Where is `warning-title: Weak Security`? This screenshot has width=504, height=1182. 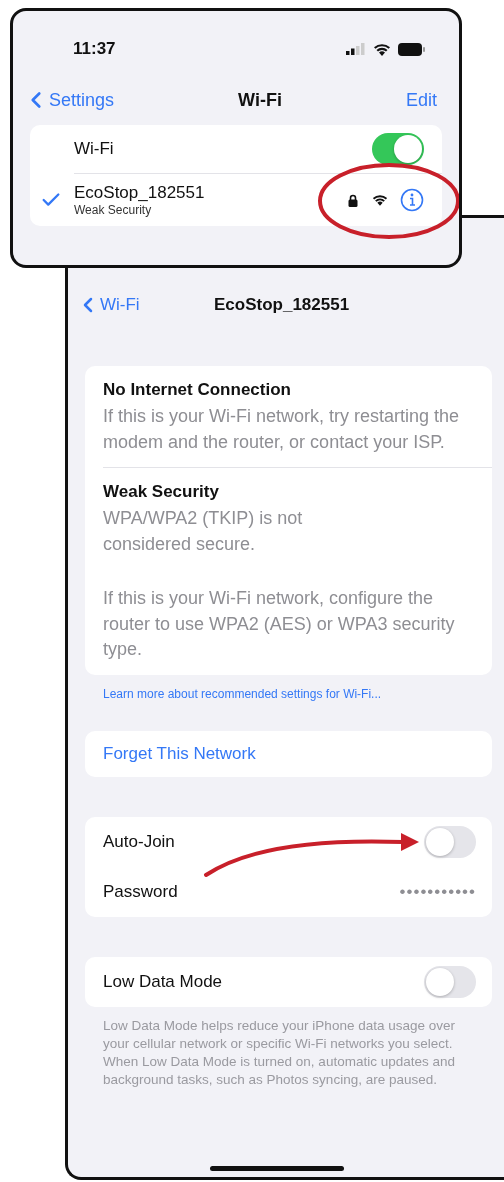 warning-title: Weak Security is located at coordinates (161, 492).